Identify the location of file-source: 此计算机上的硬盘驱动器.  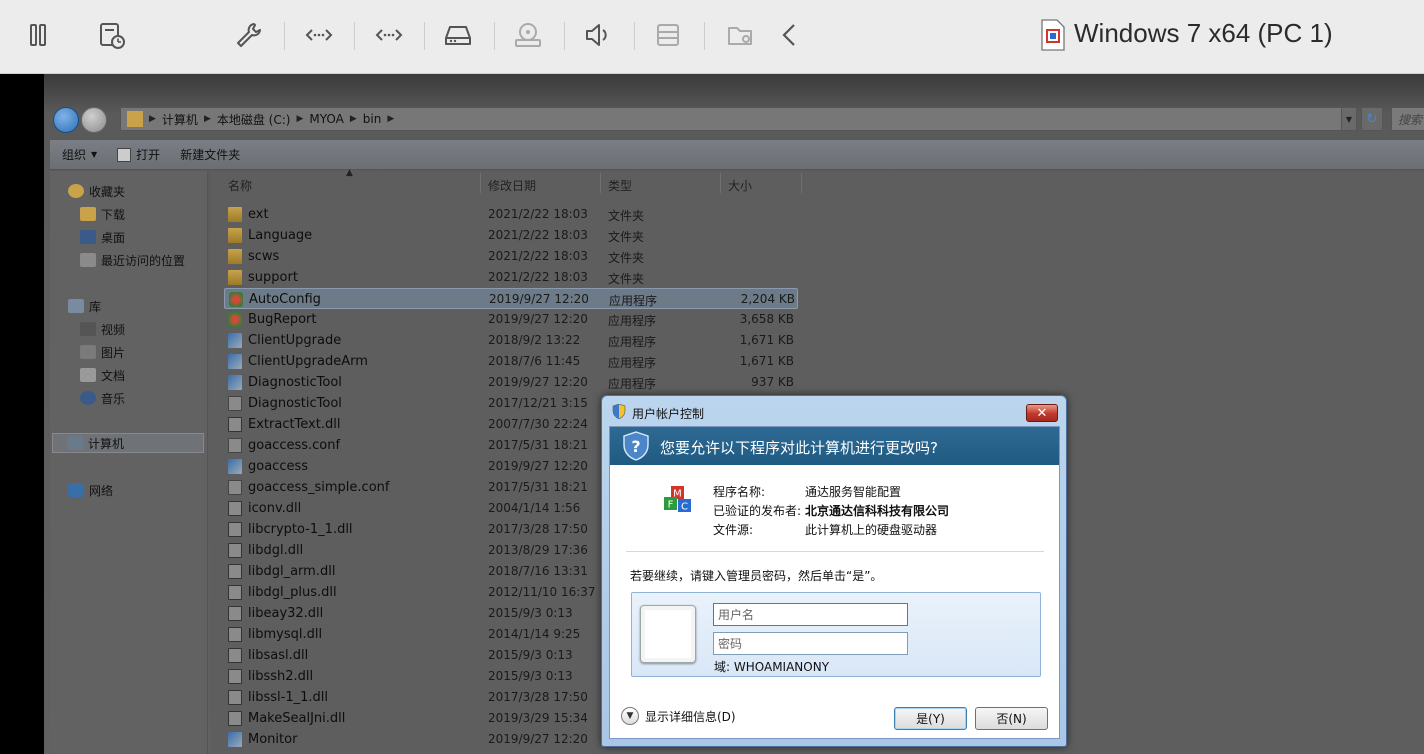
(871, 530).